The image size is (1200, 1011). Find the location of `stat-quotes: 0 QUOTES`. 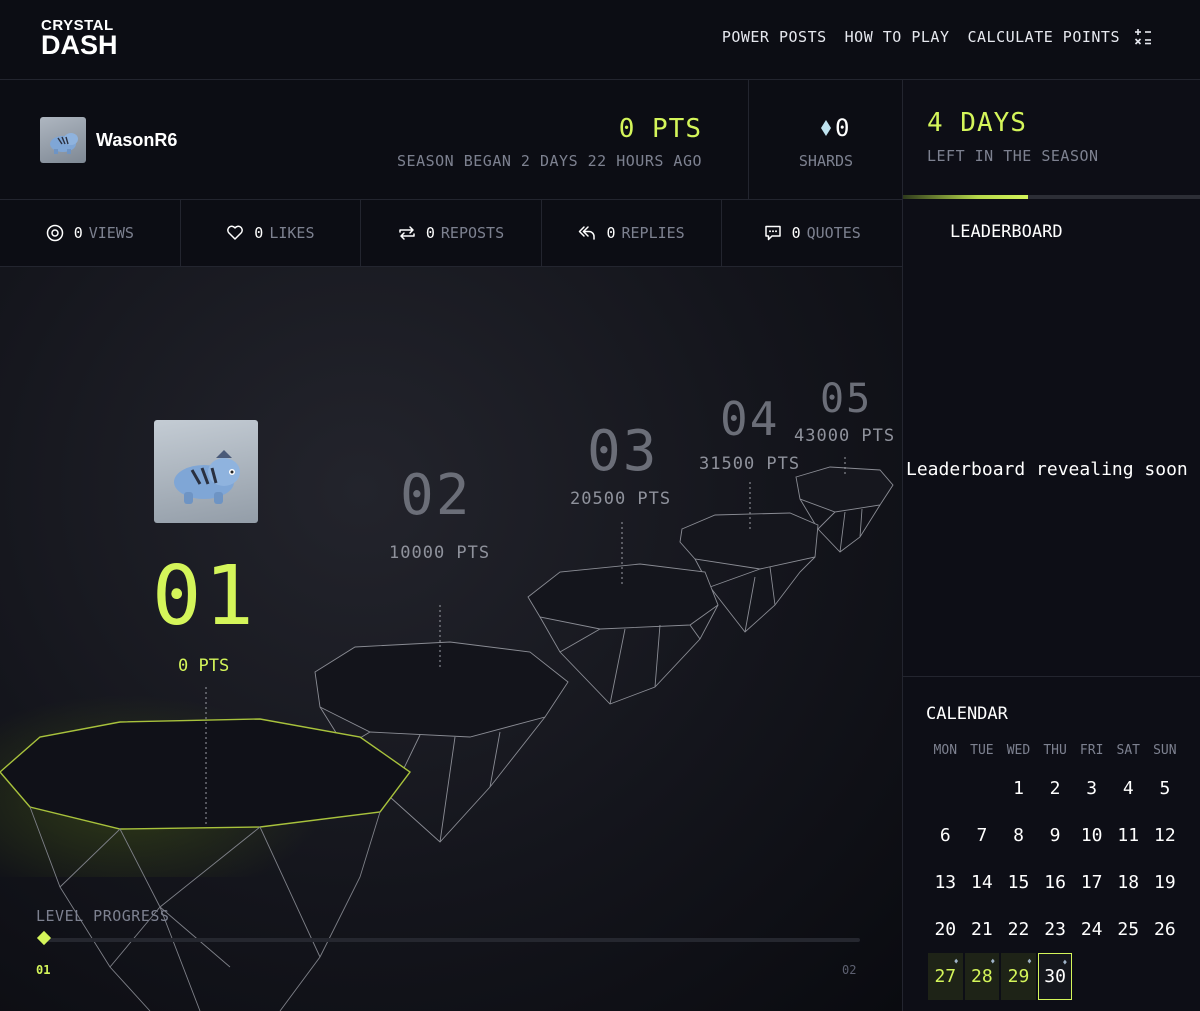

stat-quotes: 0 QUOTES is located at coordinates (812, 233).